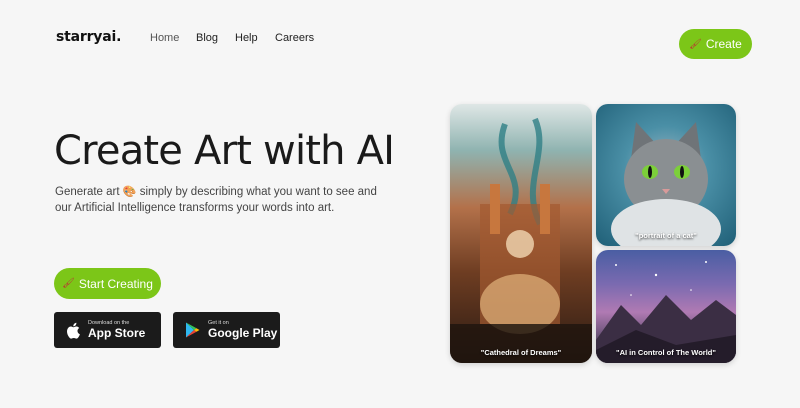 This screenshot has height=408, width=800. I want to click on google-play-big-label: Google Play, so click(243, 333).